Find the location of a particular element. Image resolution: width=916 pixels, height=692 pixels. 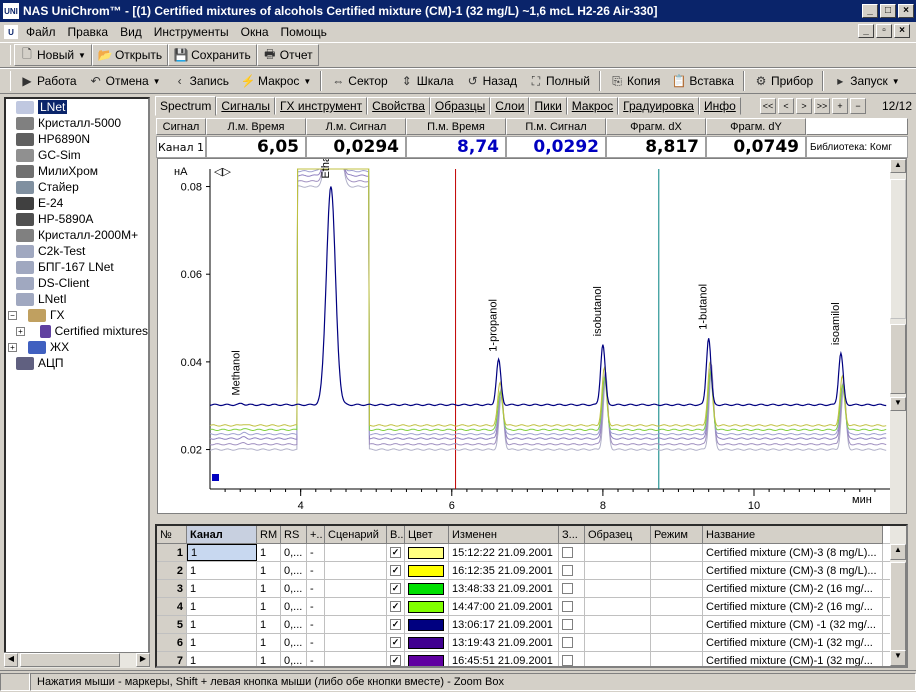

grid-cell: 13:48:33 21.09.2001 is located at coordinates (504, 588).